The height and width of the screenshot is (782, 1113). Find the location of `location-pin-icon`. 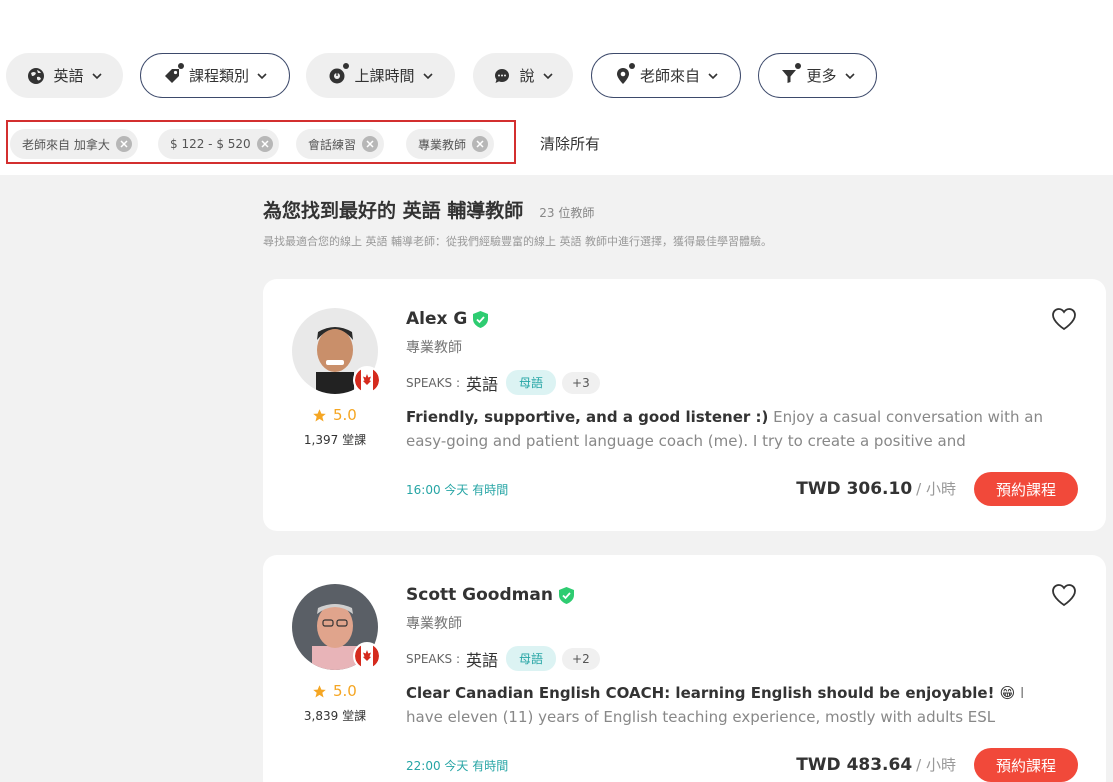

location-pin-icon is located at coordinates (624, 73).